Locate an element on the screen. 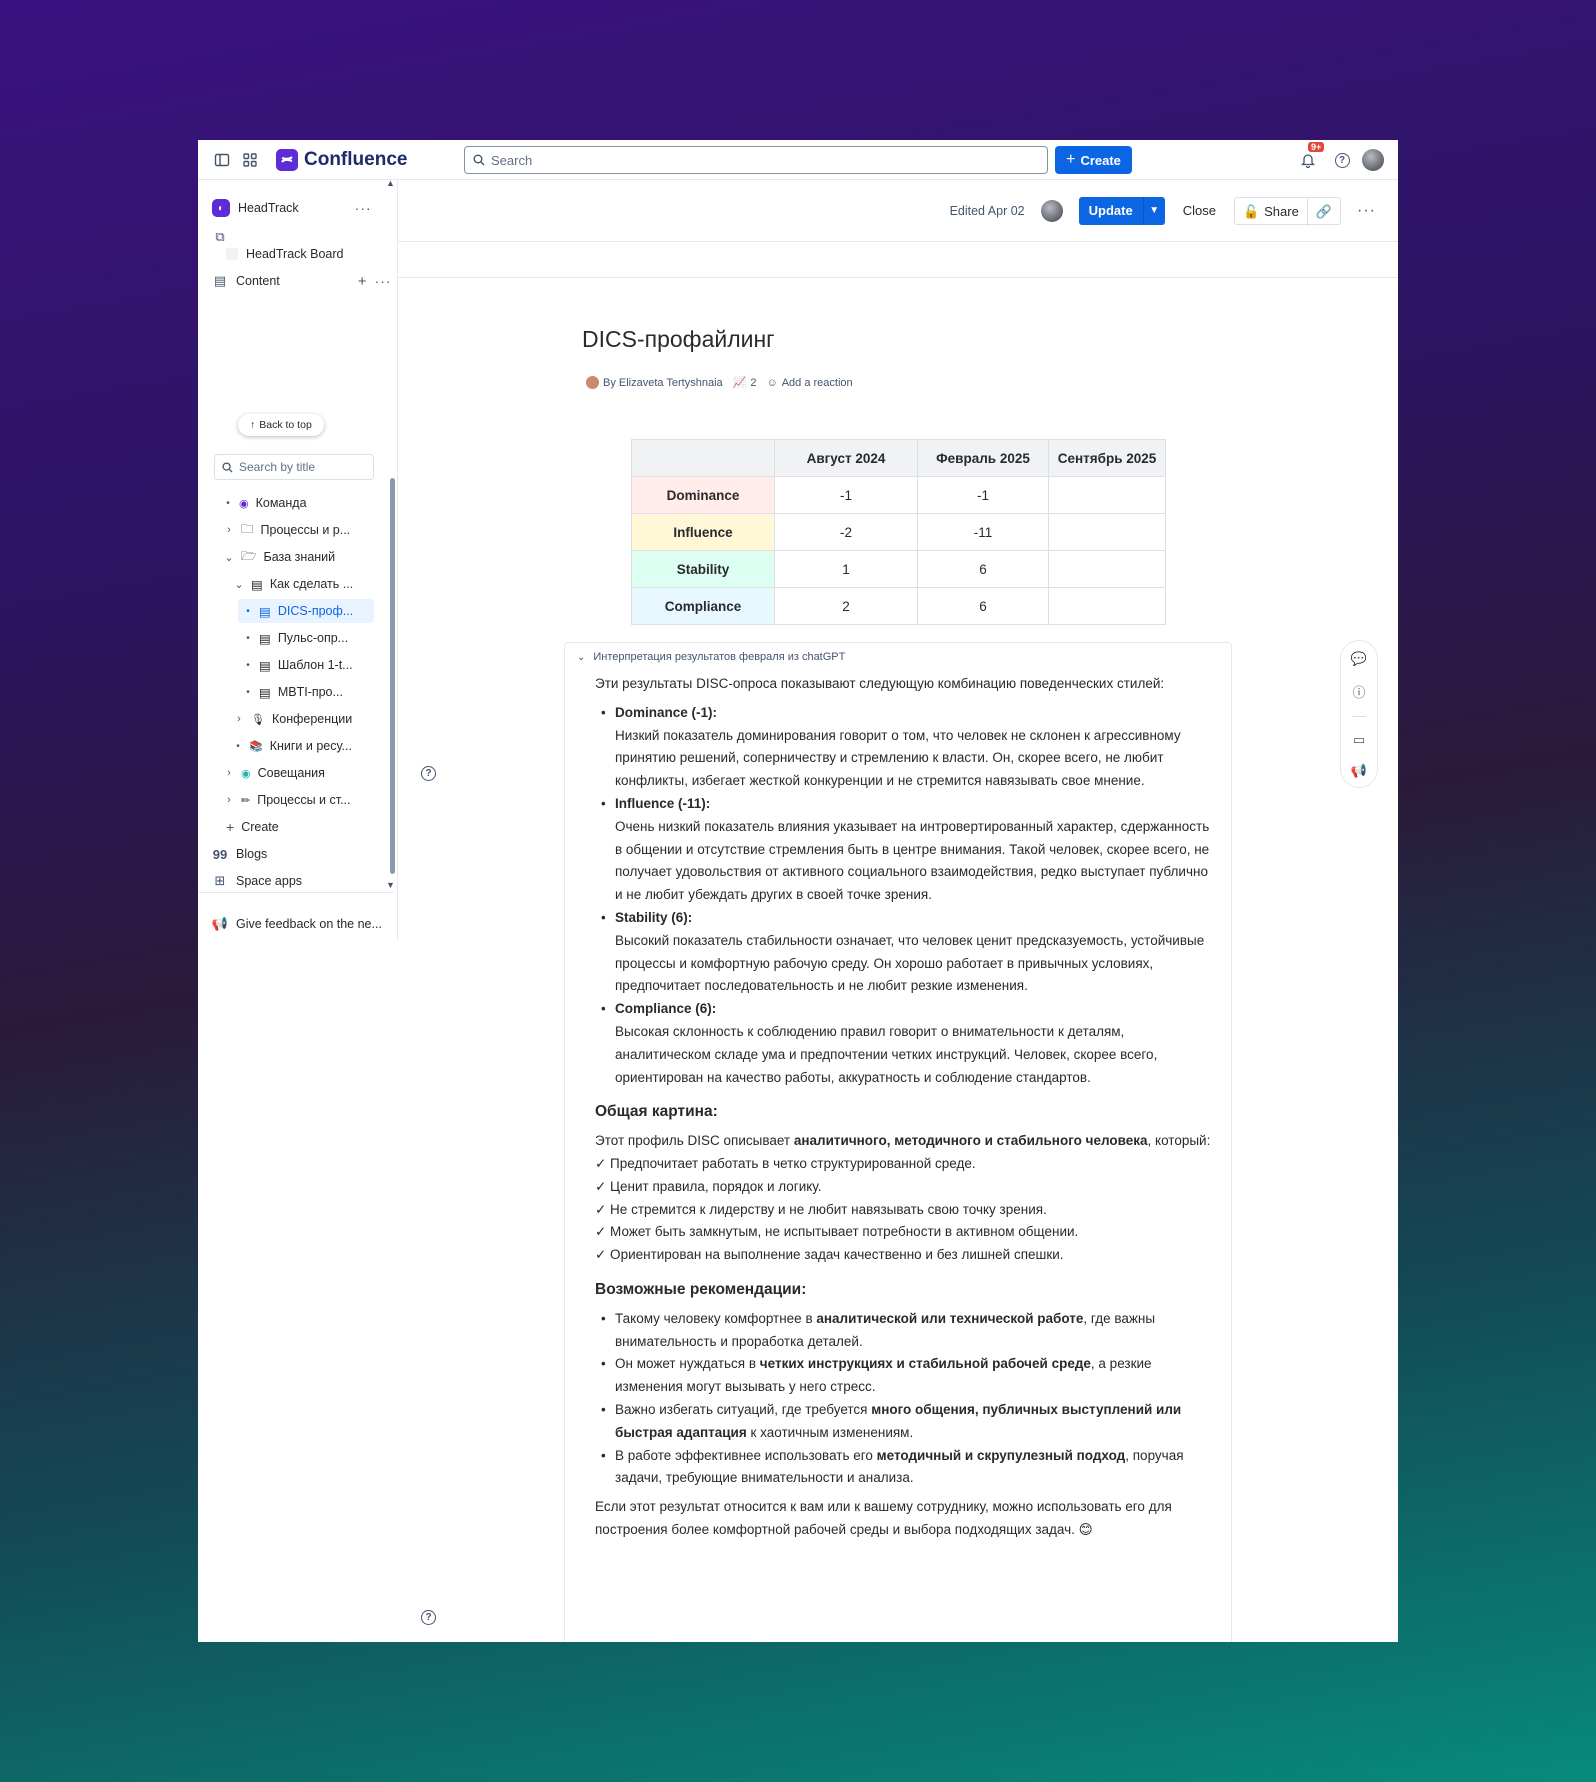 The width and height of the screenshot is (1596, 1782). space-more-icon: ··· is located at coordinates (363, 208).